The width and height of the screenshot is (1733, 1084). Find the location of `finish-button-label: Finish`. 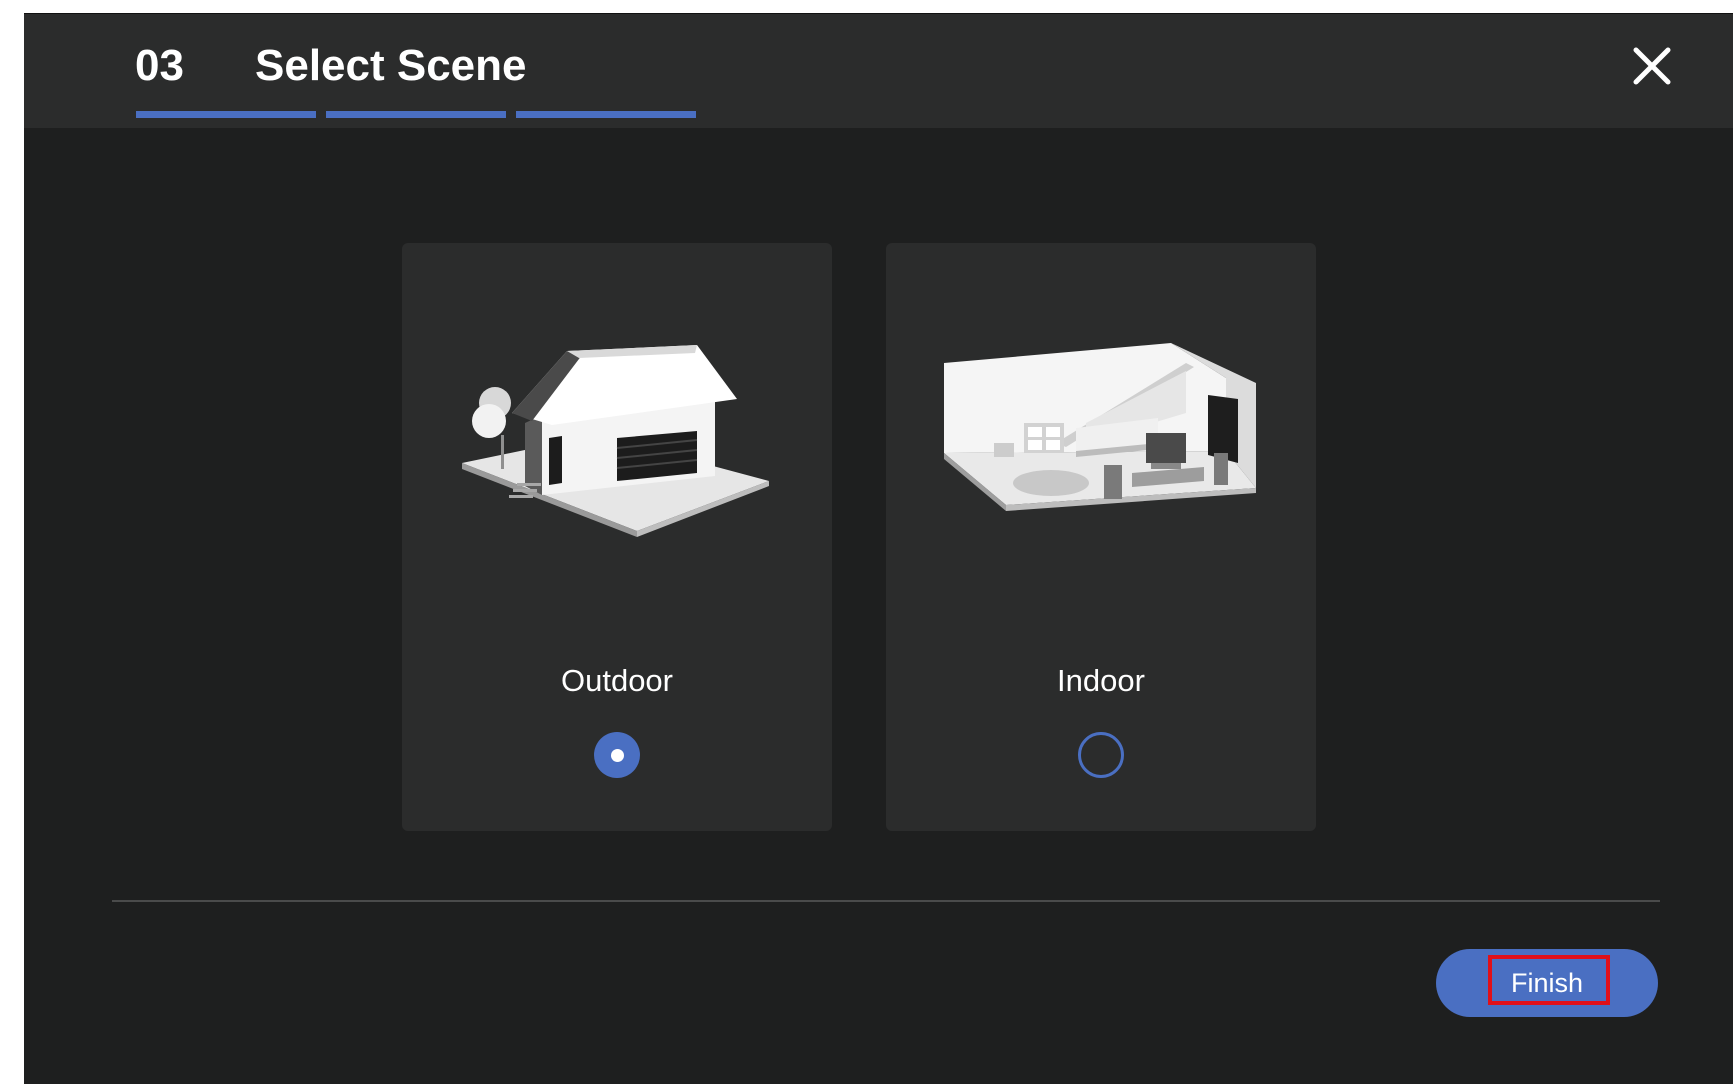

finish-button-label: Finish is located at coordinates (1547, 983).